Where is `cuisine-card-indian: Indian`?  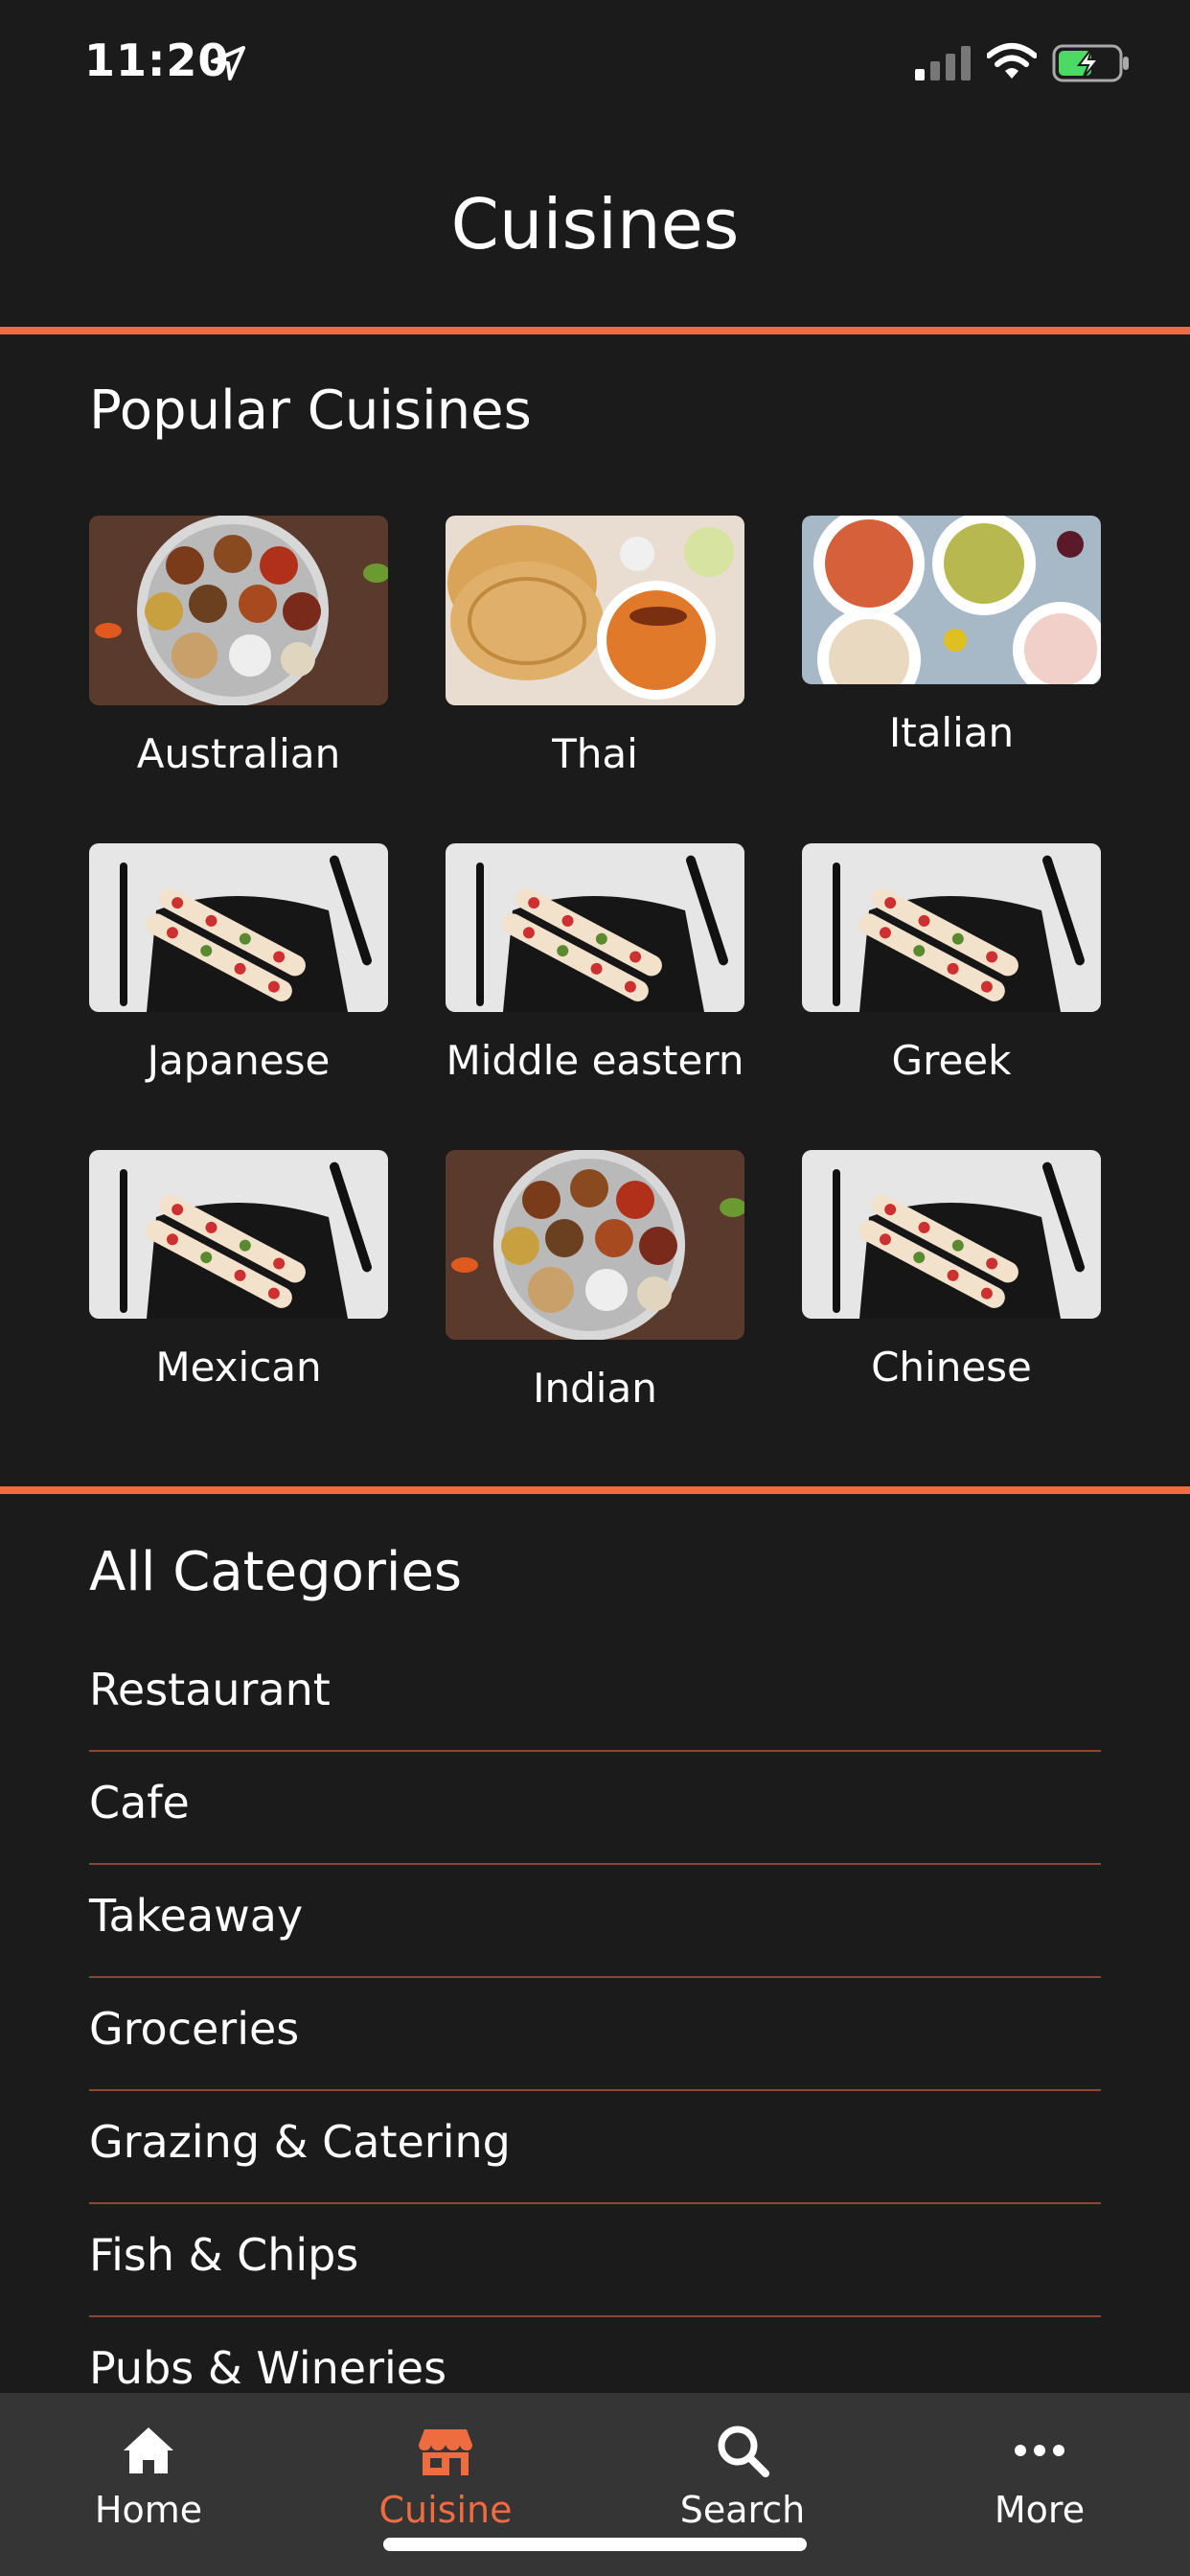
cuisine-card-indian: Indian is located at coordinates (595, 1281).